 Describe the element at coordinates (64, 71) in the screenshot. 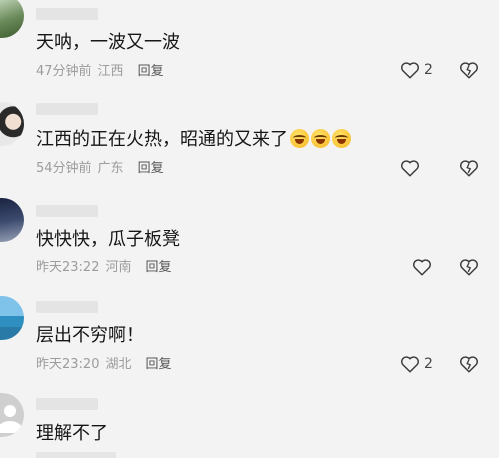

I see `comment-time: 47分钟前` at that location.